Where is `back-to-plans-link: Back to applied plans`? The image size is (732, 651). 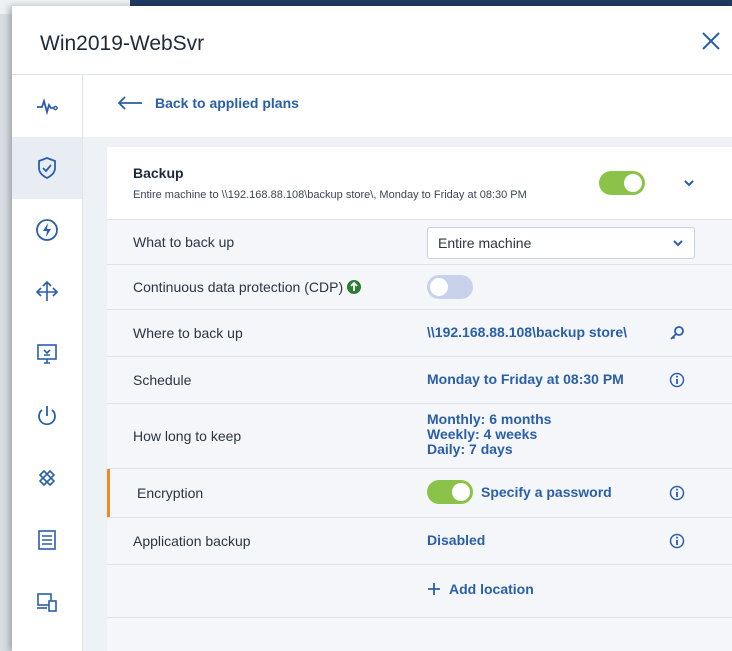 back-to-plans-link: Back to applied plans is located at coordinates (208, 103).